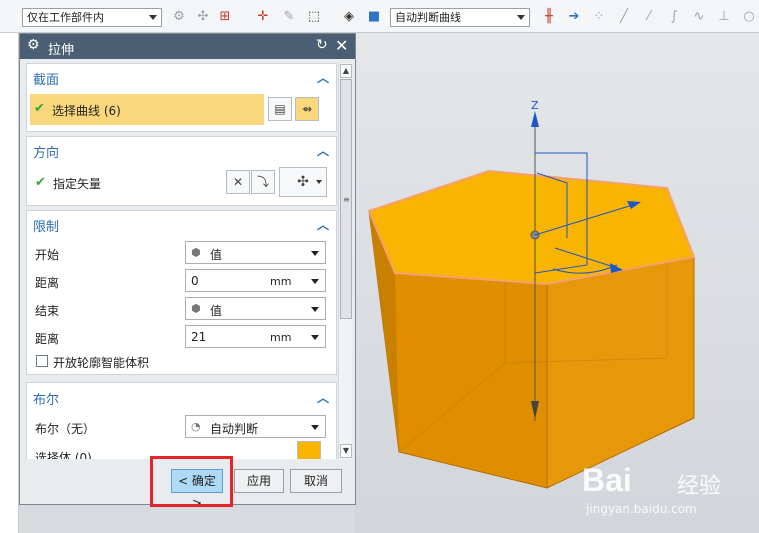 The height and width of the screenshot is (533, 759). What do you see at coordinates (624, 17) in the screenshot?
I see `line-icon: ╱` at bounding box center [624, 17].